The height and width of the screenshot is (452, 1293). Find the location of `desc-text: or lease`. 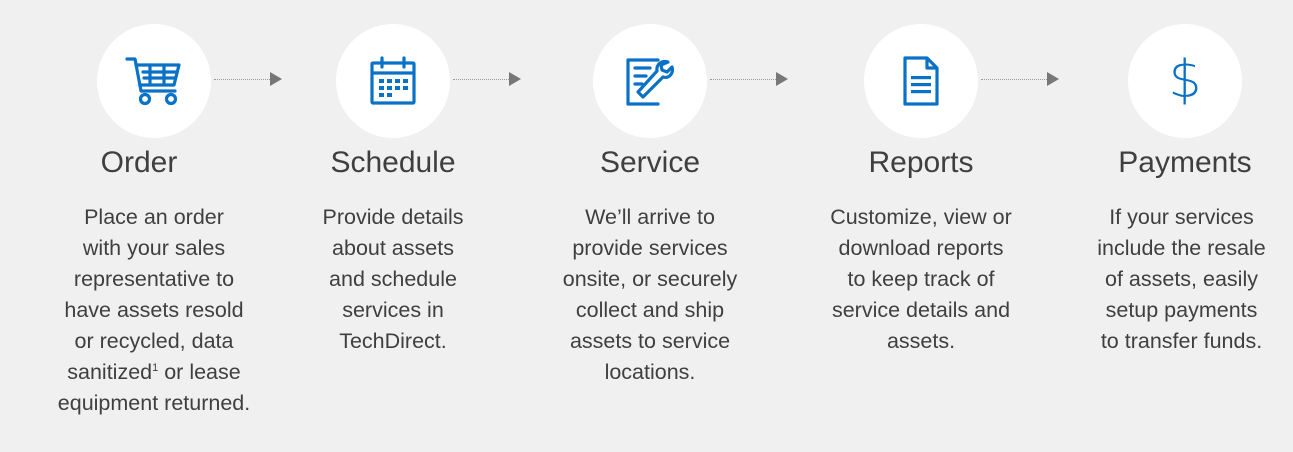

desc-text: or lease is located at coordinates (199, 372).